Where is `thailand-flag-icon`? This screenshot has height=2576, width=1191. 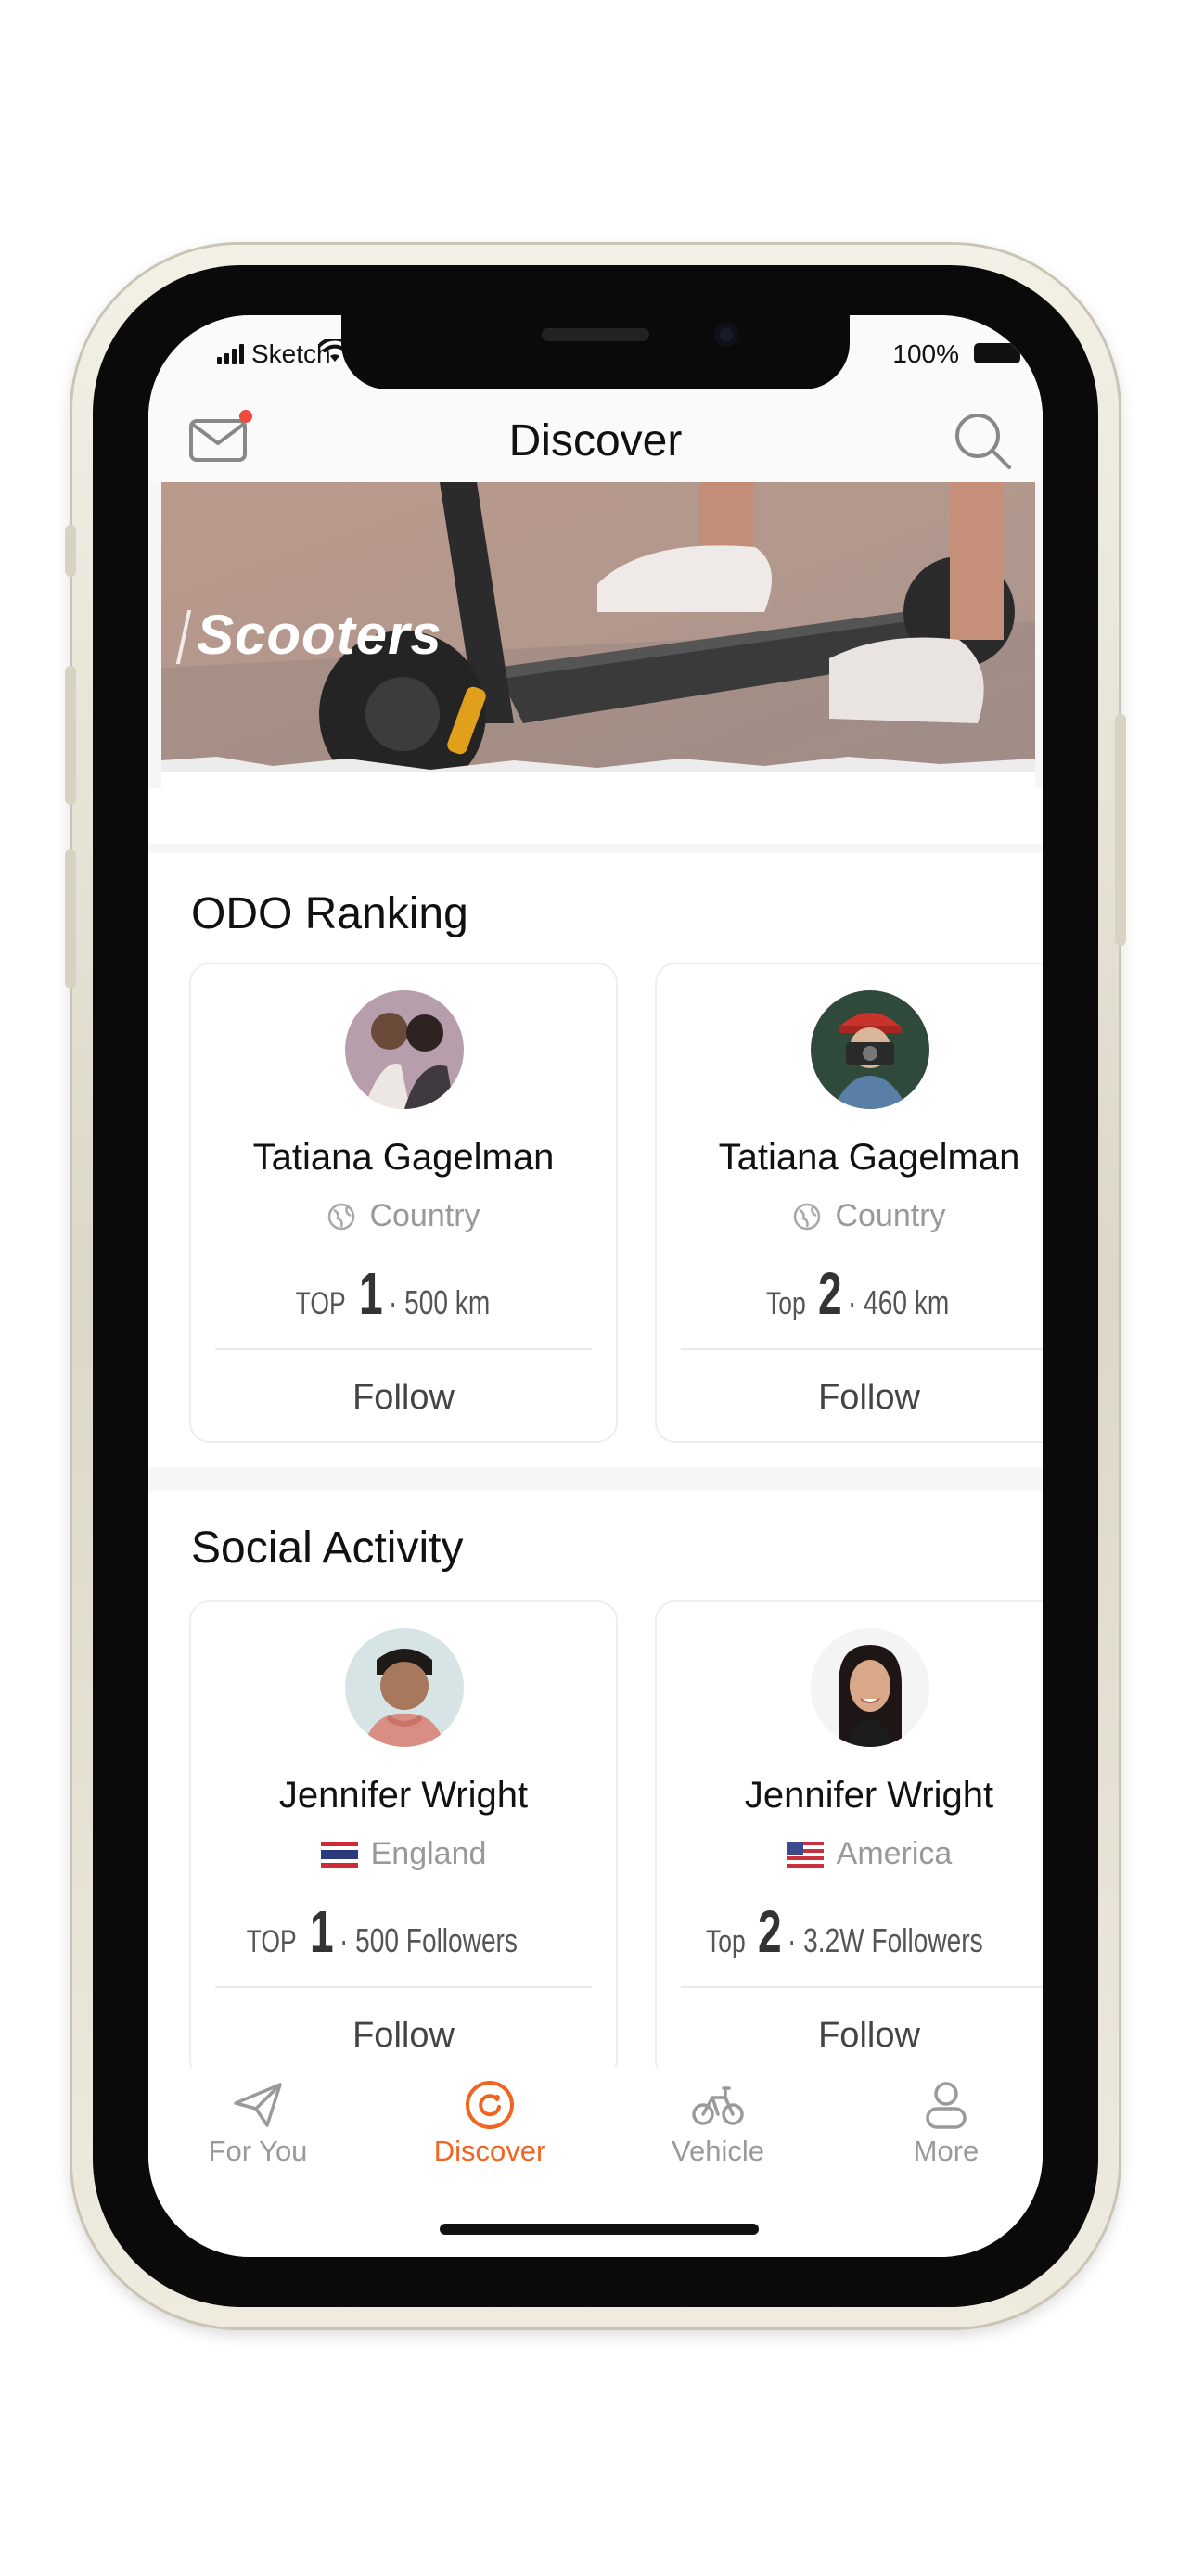
thailand-flag-icon is located at coordinates (339, 1854).